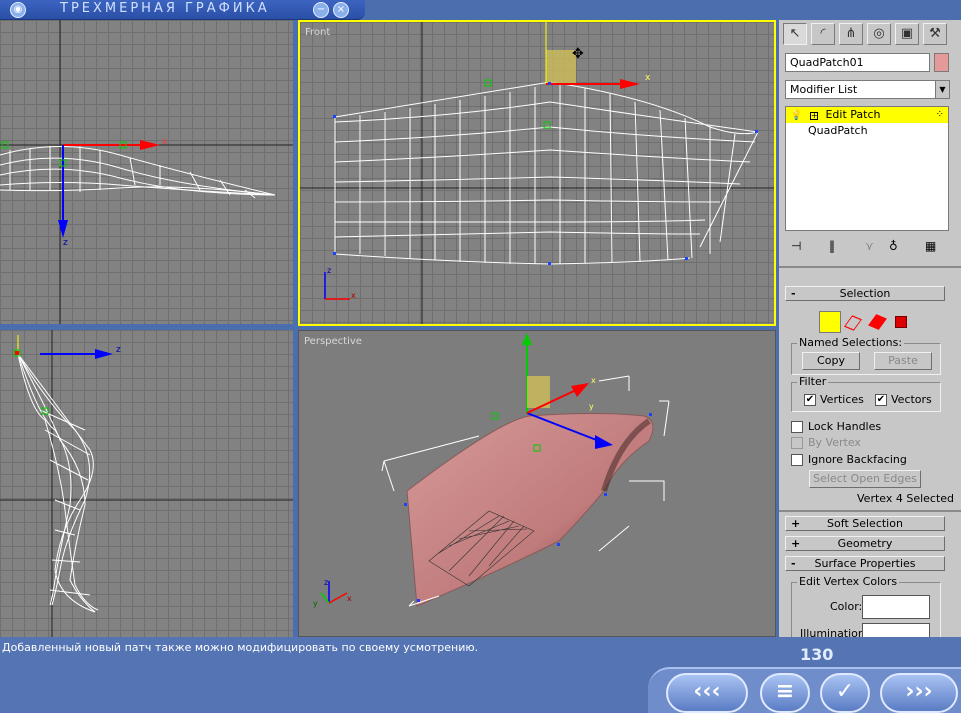  Describe the element at coordinates (797, 427) in the screenshot. I see `lock-handles-checkbox` at that location.